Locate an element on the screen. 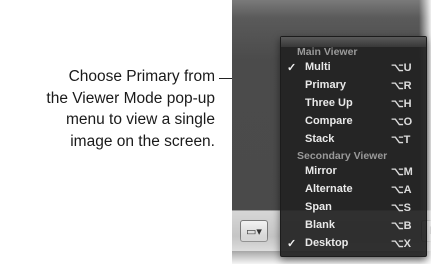 The image size is (431, 264). menu-item-shortcut: ⌥A is located at coordinates (401, 190).